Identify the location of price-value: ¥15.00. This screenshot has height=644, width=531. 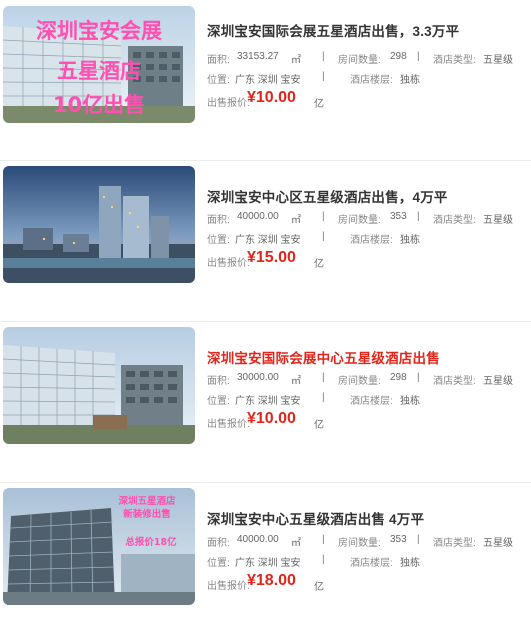
(271, 257).